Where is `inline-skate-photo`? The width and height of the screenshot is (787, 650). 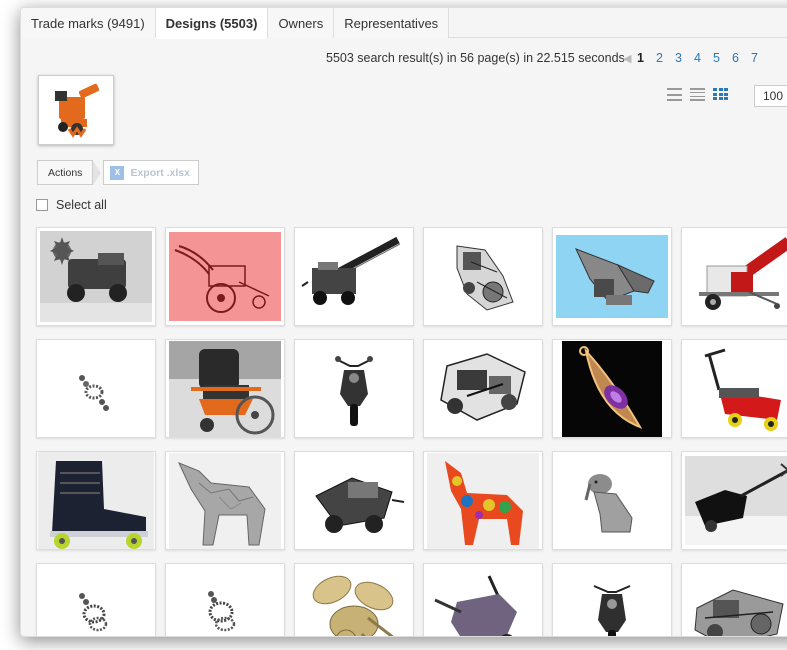 inline-skate-photo is located at coordinates (96, 500).